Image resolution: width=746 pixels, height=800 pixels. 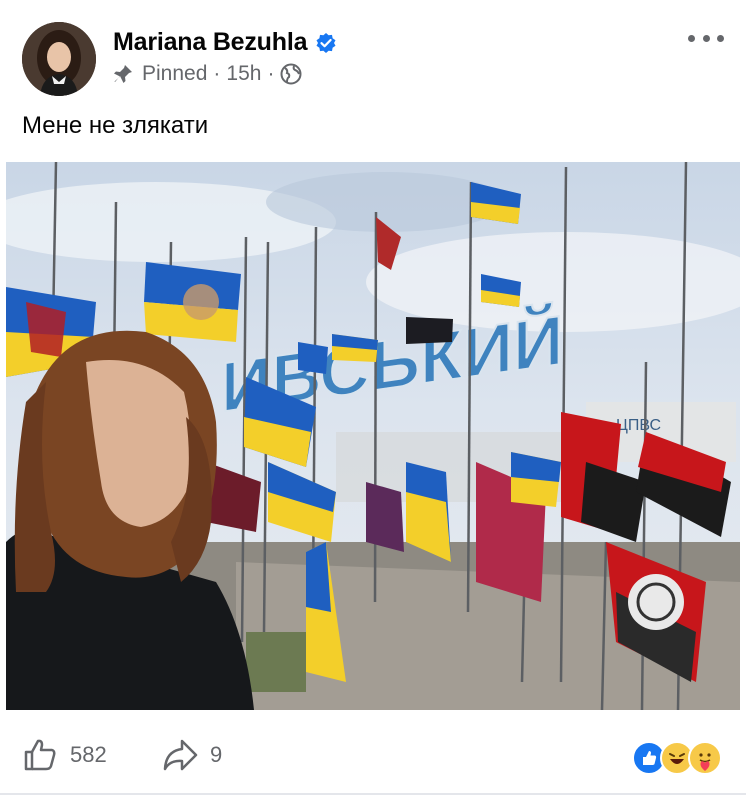 I want to click on post-meta: Pinned · 15h ·, so click(x=207, y=74).